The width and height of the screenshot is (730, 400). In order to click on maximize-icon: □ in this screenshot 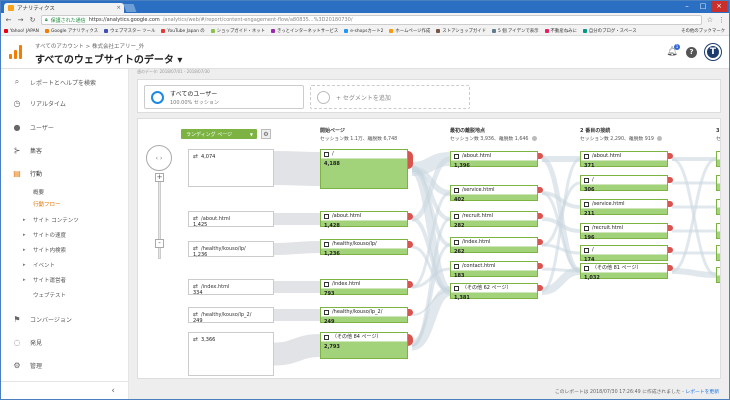, I will do `click(703, 6)`.